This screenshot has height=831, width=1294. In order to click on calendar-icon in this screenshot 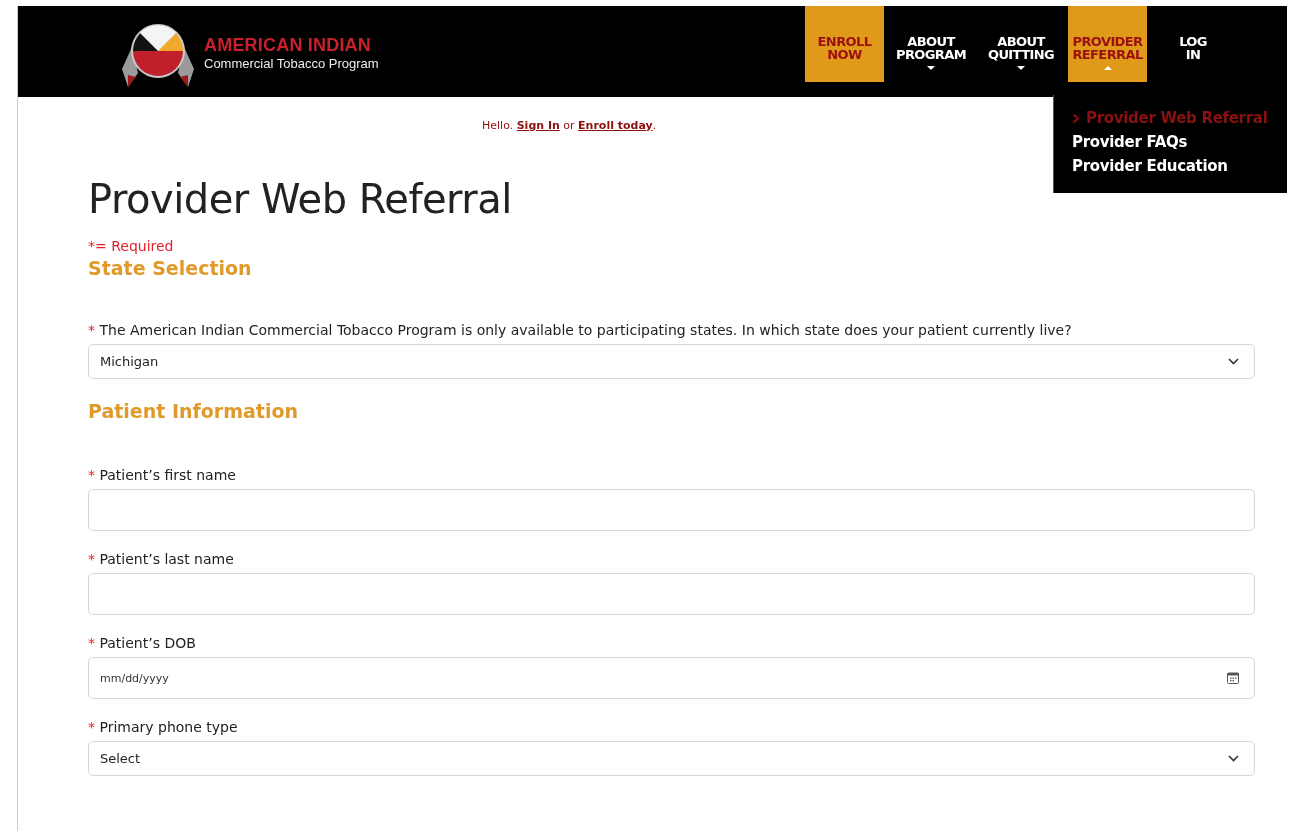, I will do `click(1233, 678)`.